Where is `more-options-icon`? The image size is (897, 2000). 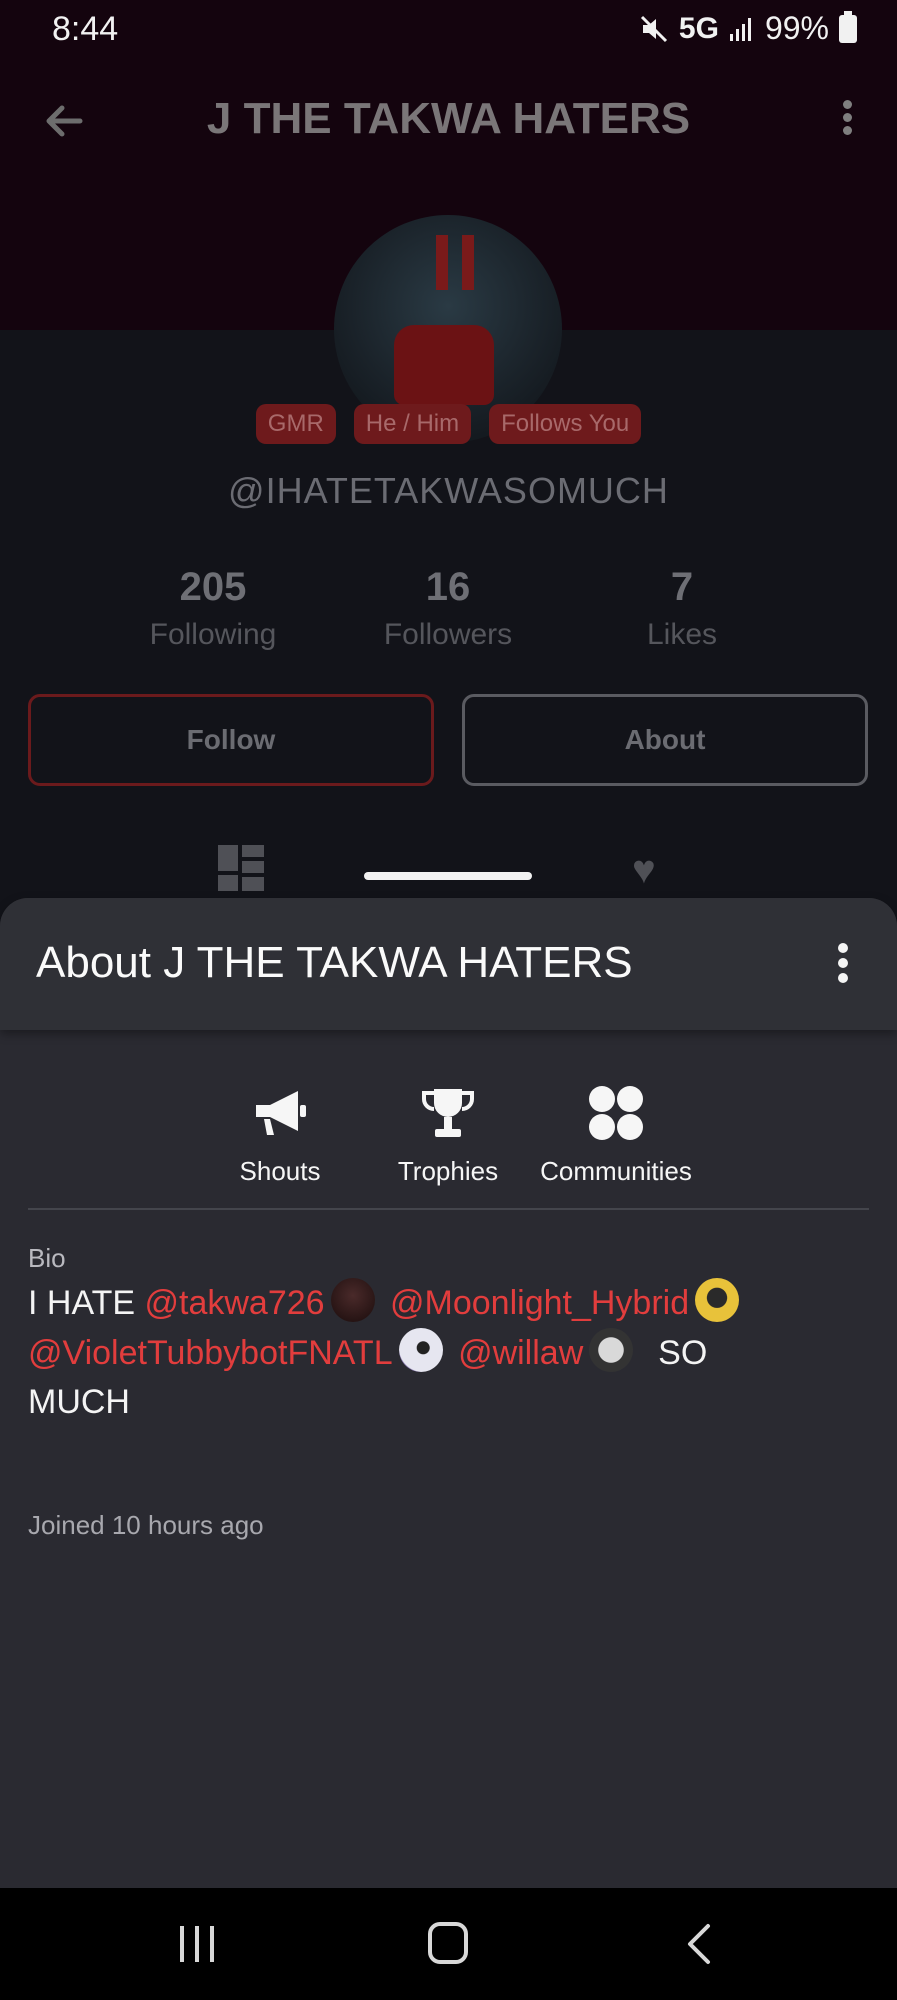 more-options-icon is located at coordinates (847, 121).